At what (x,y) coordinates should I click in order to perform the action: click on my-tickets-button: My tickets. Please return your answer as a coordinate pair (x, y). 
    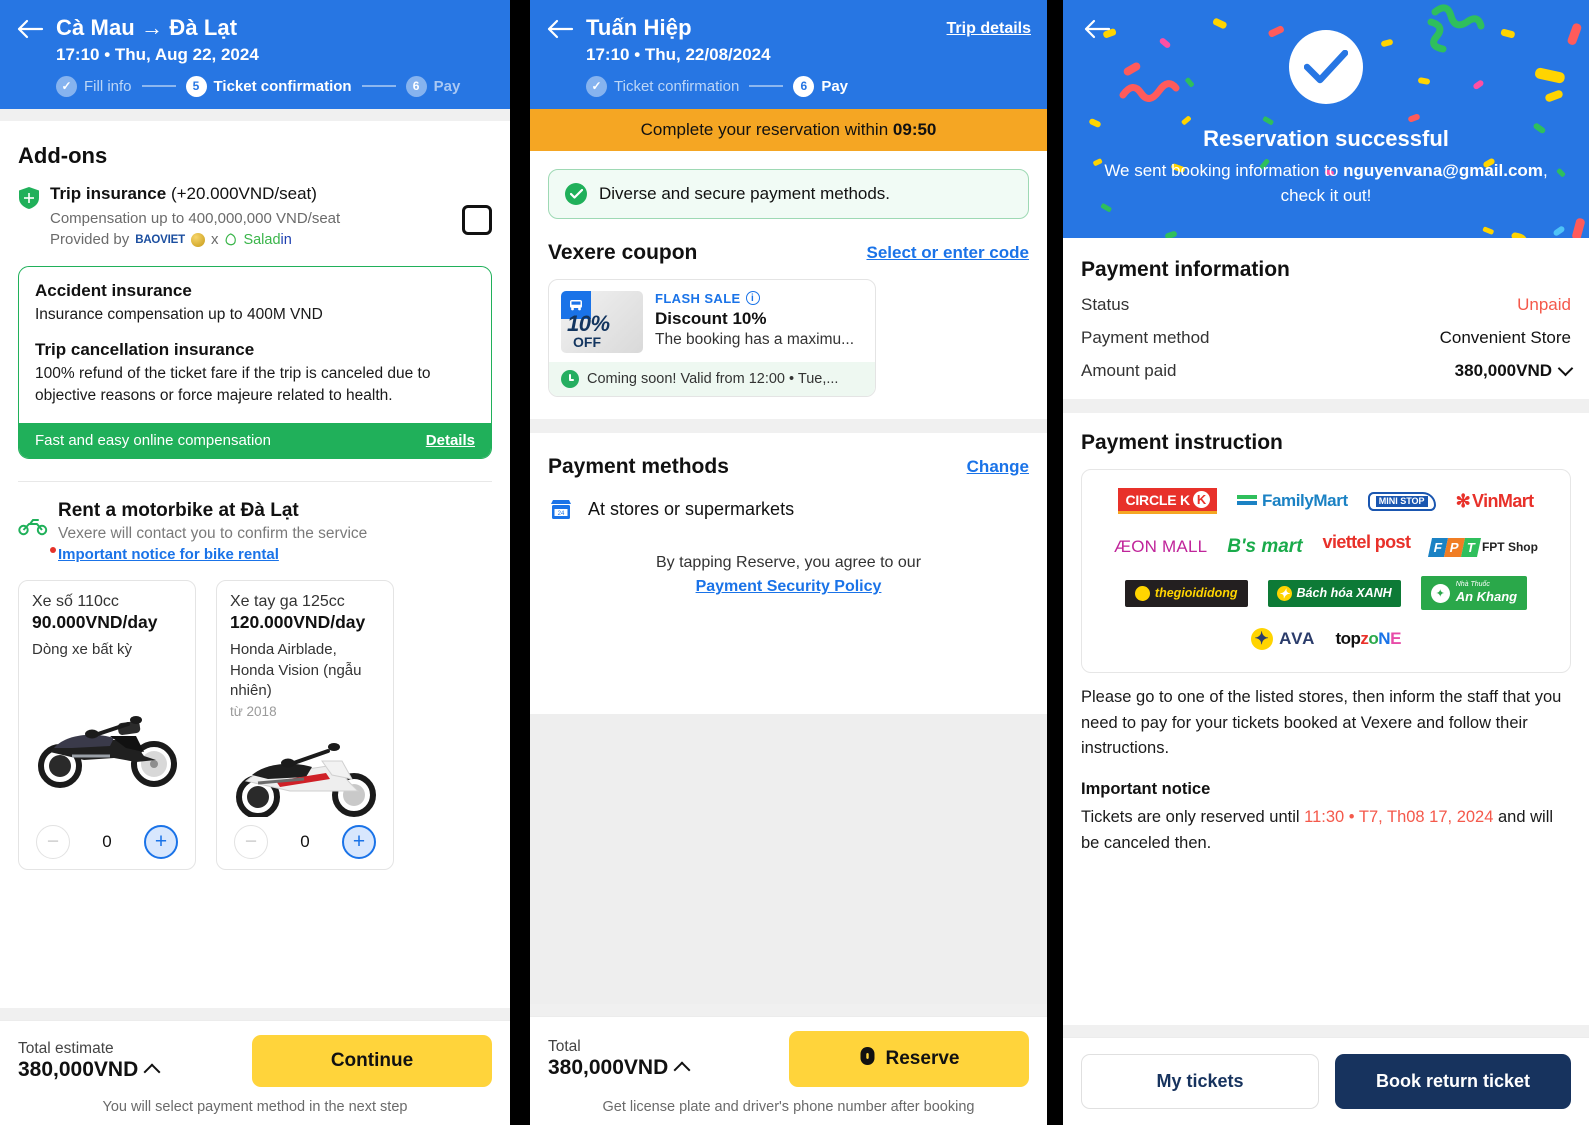
    Looking at the image, I should click on (1200, 1081).